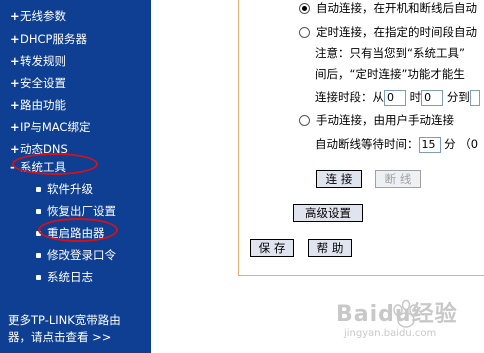 Image resolution: width=484 pixels, height=353 pixels. I want to click on period-to-label: 分到, so click(458, 97).